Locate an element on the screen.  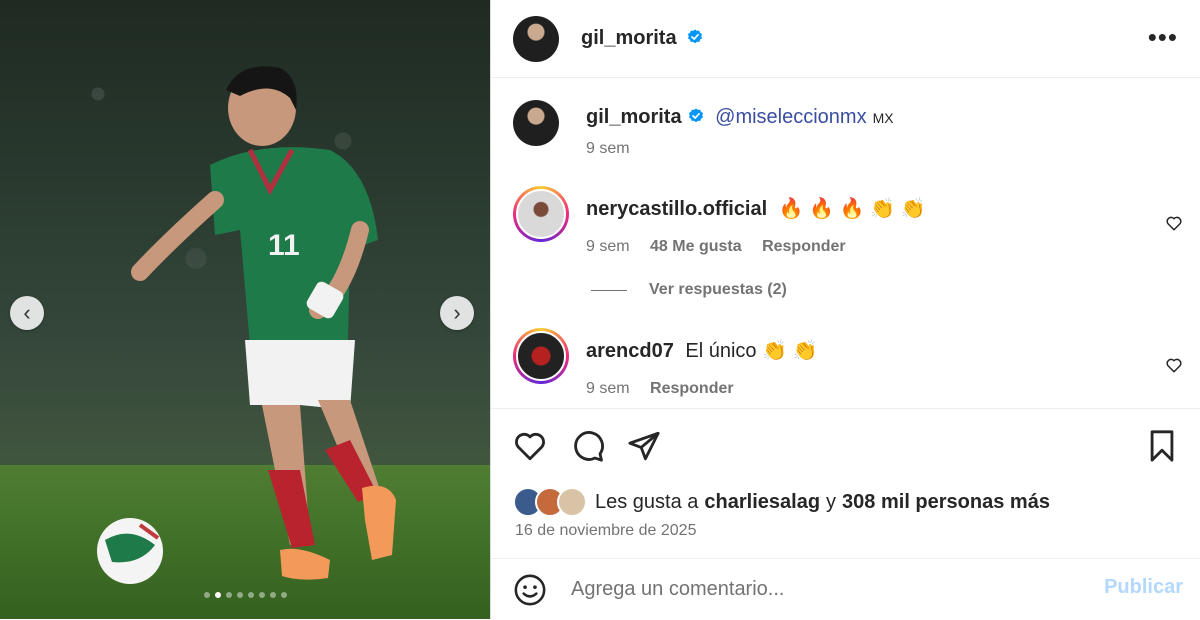
caption-time: 9 sem is located at coordinates (608, 148).